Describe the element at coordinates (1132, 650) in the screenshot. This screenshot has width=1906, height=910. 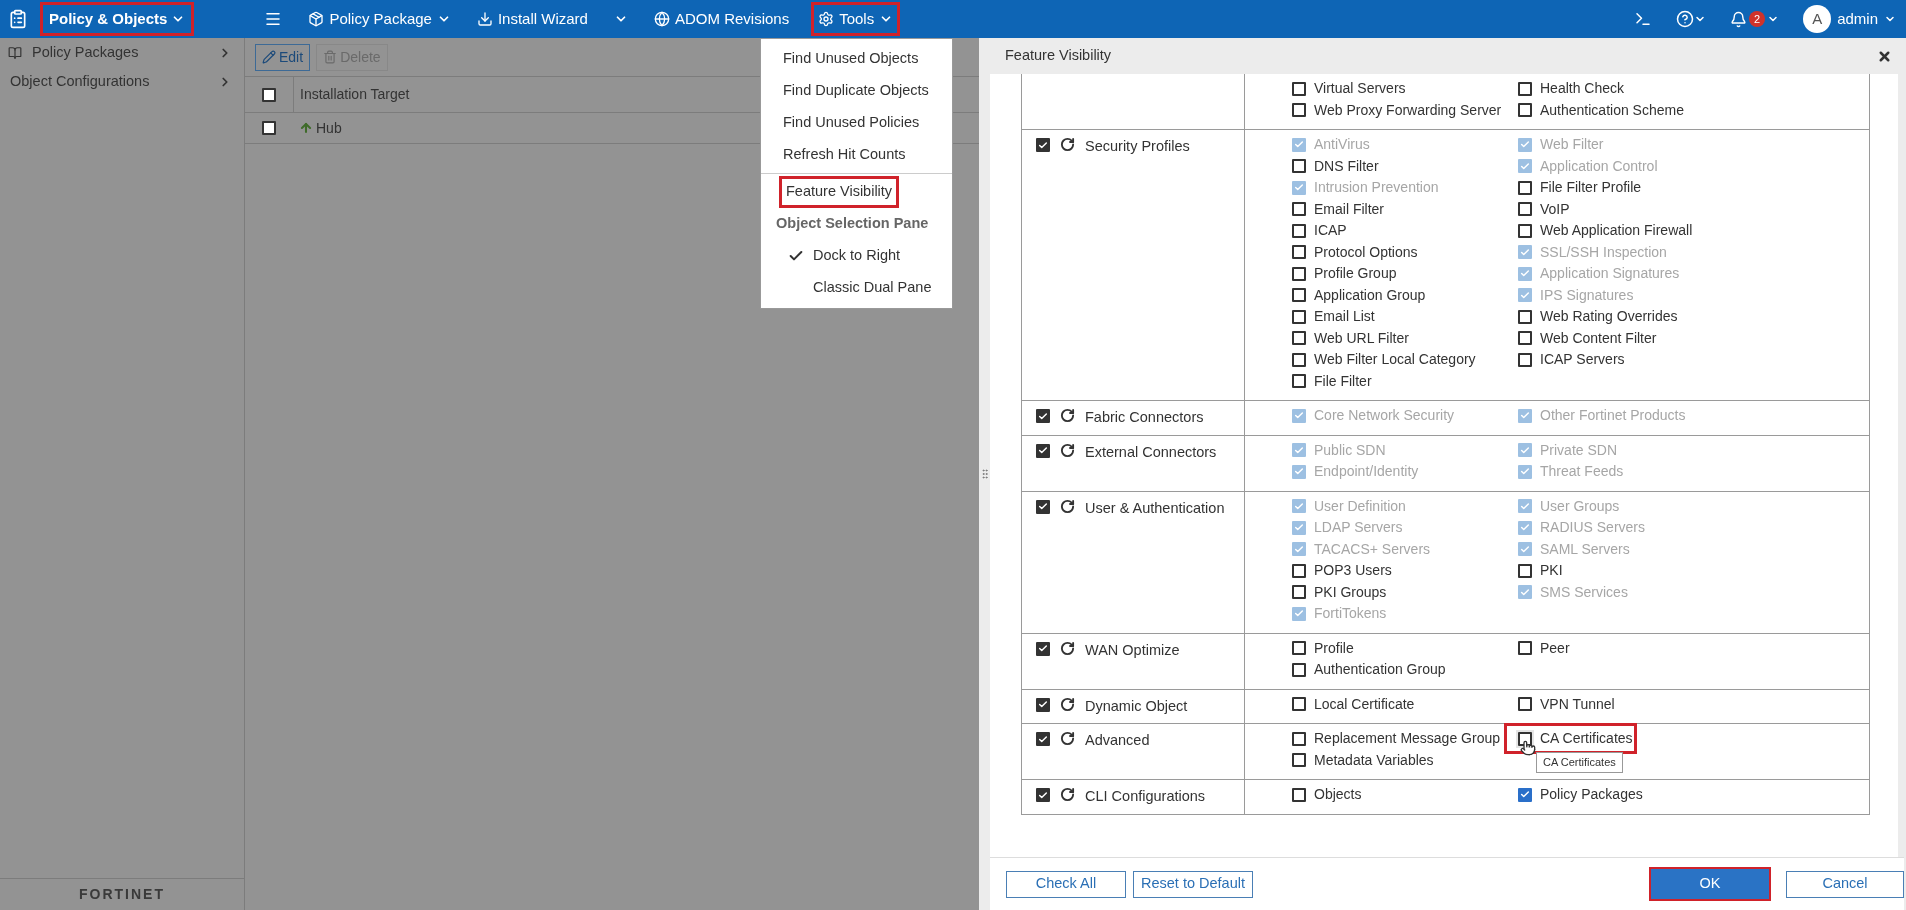
I see `category-label: WAN Optimize` at that location.